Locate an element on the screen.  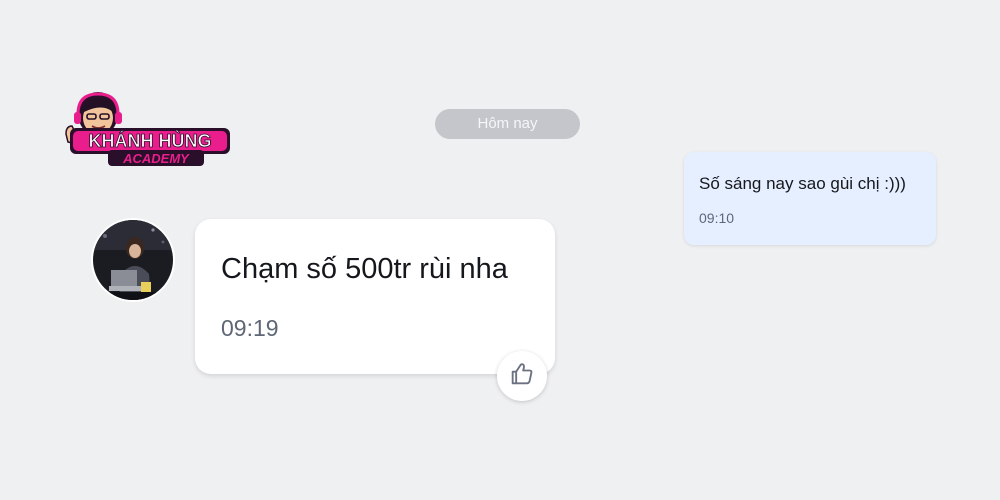
incoming-message-time: 09:19 is located at coordinates (250, 328).